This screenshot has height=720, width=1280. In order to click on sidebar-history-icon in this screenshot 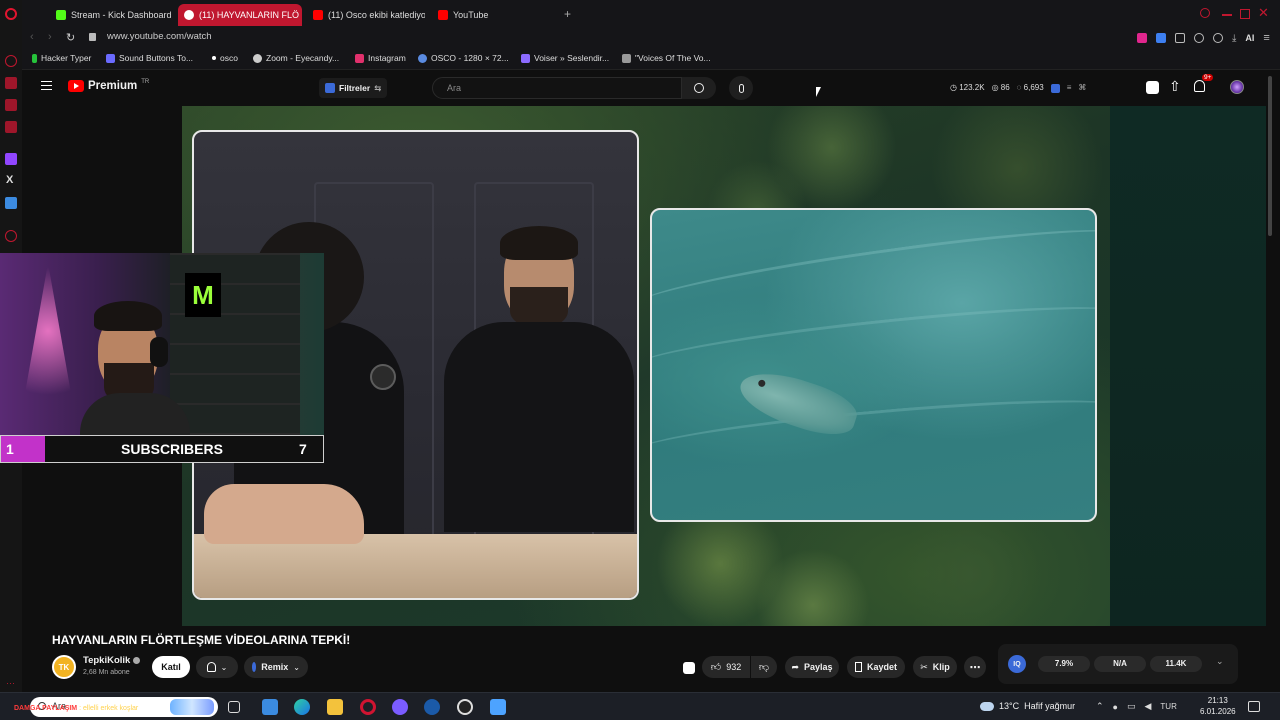, I will do `click(11, 236)`.